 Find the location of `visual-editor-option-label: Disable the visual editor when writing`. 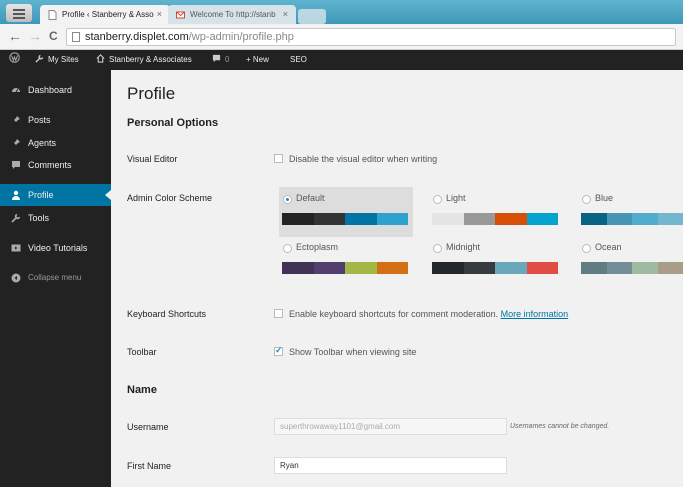

visual-editor-option-label: Disable the visual editor when writing is located at coordinates (363, 159).